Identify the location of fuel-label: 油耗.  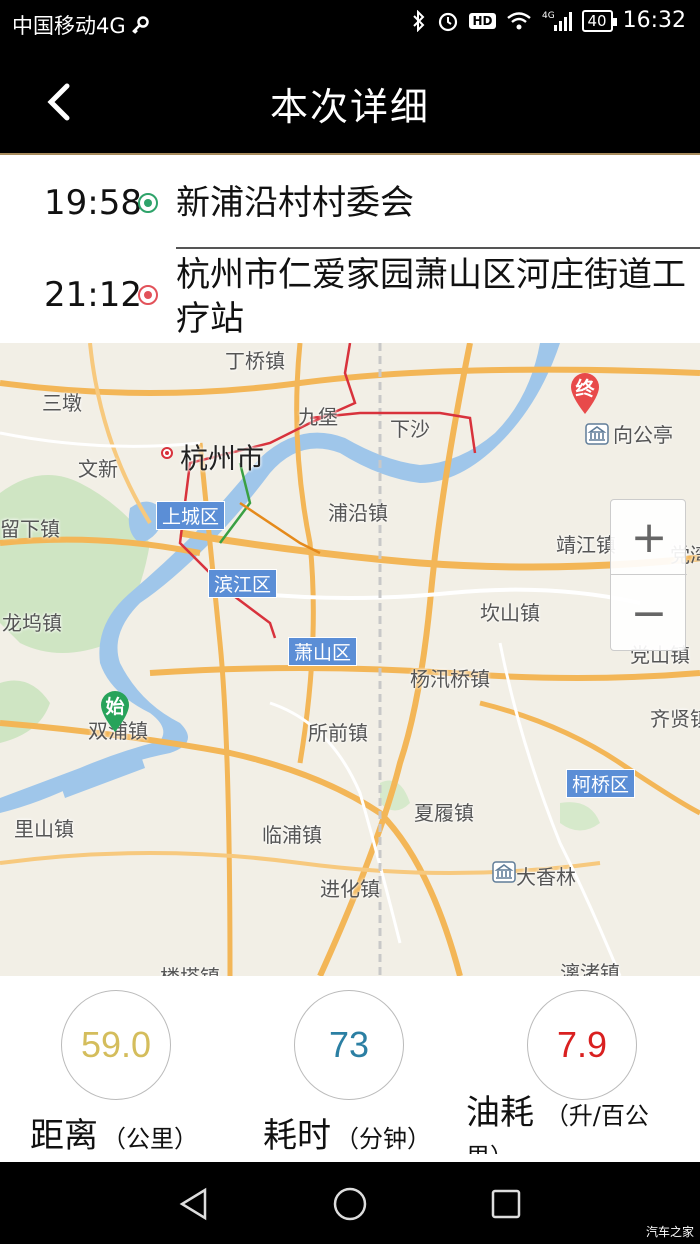
(500, 1113).